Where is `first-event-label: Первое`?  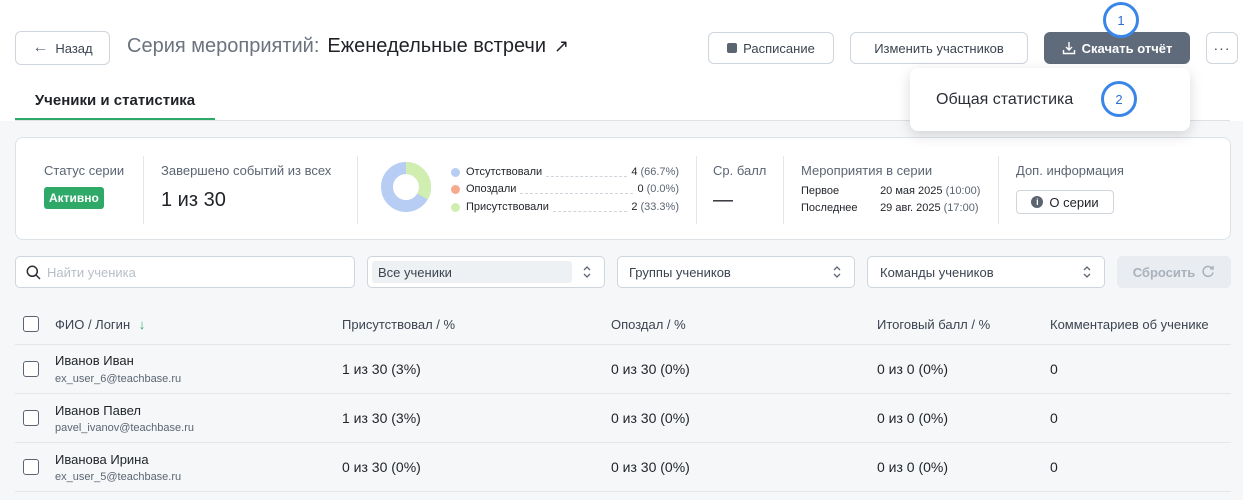 first-event-label: Первое is located at coordinates (820, 191).